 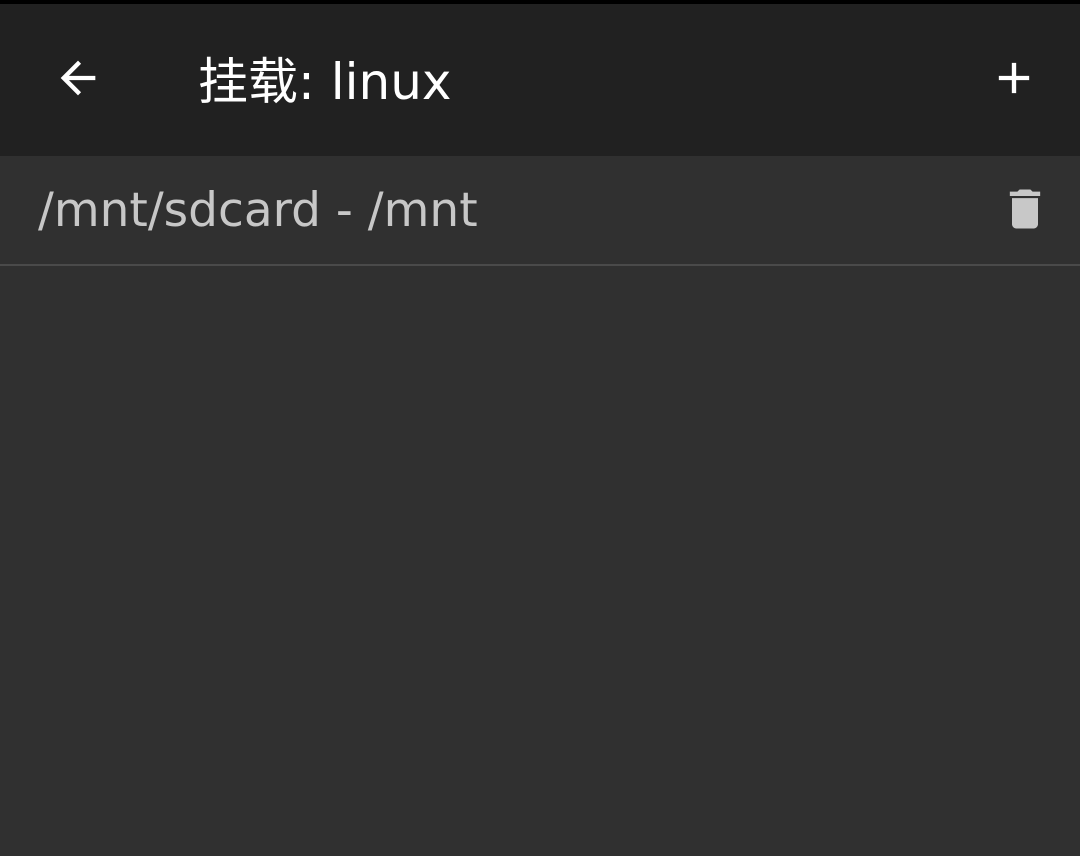 I want to click on back-button, so click(x=78, y=80).